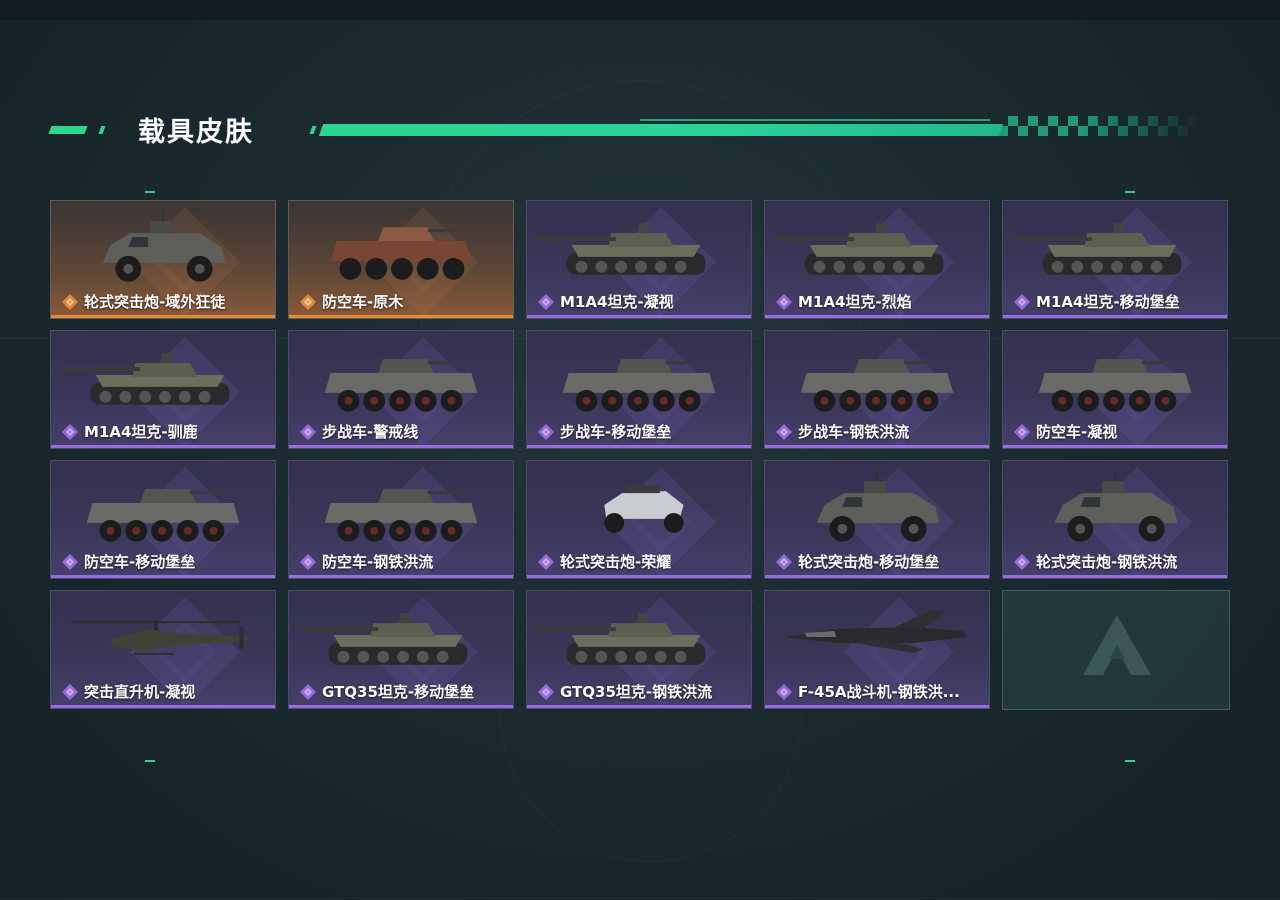  I want to click on skin-name: M1A4坦克-驯鹿, so click(141, 432).